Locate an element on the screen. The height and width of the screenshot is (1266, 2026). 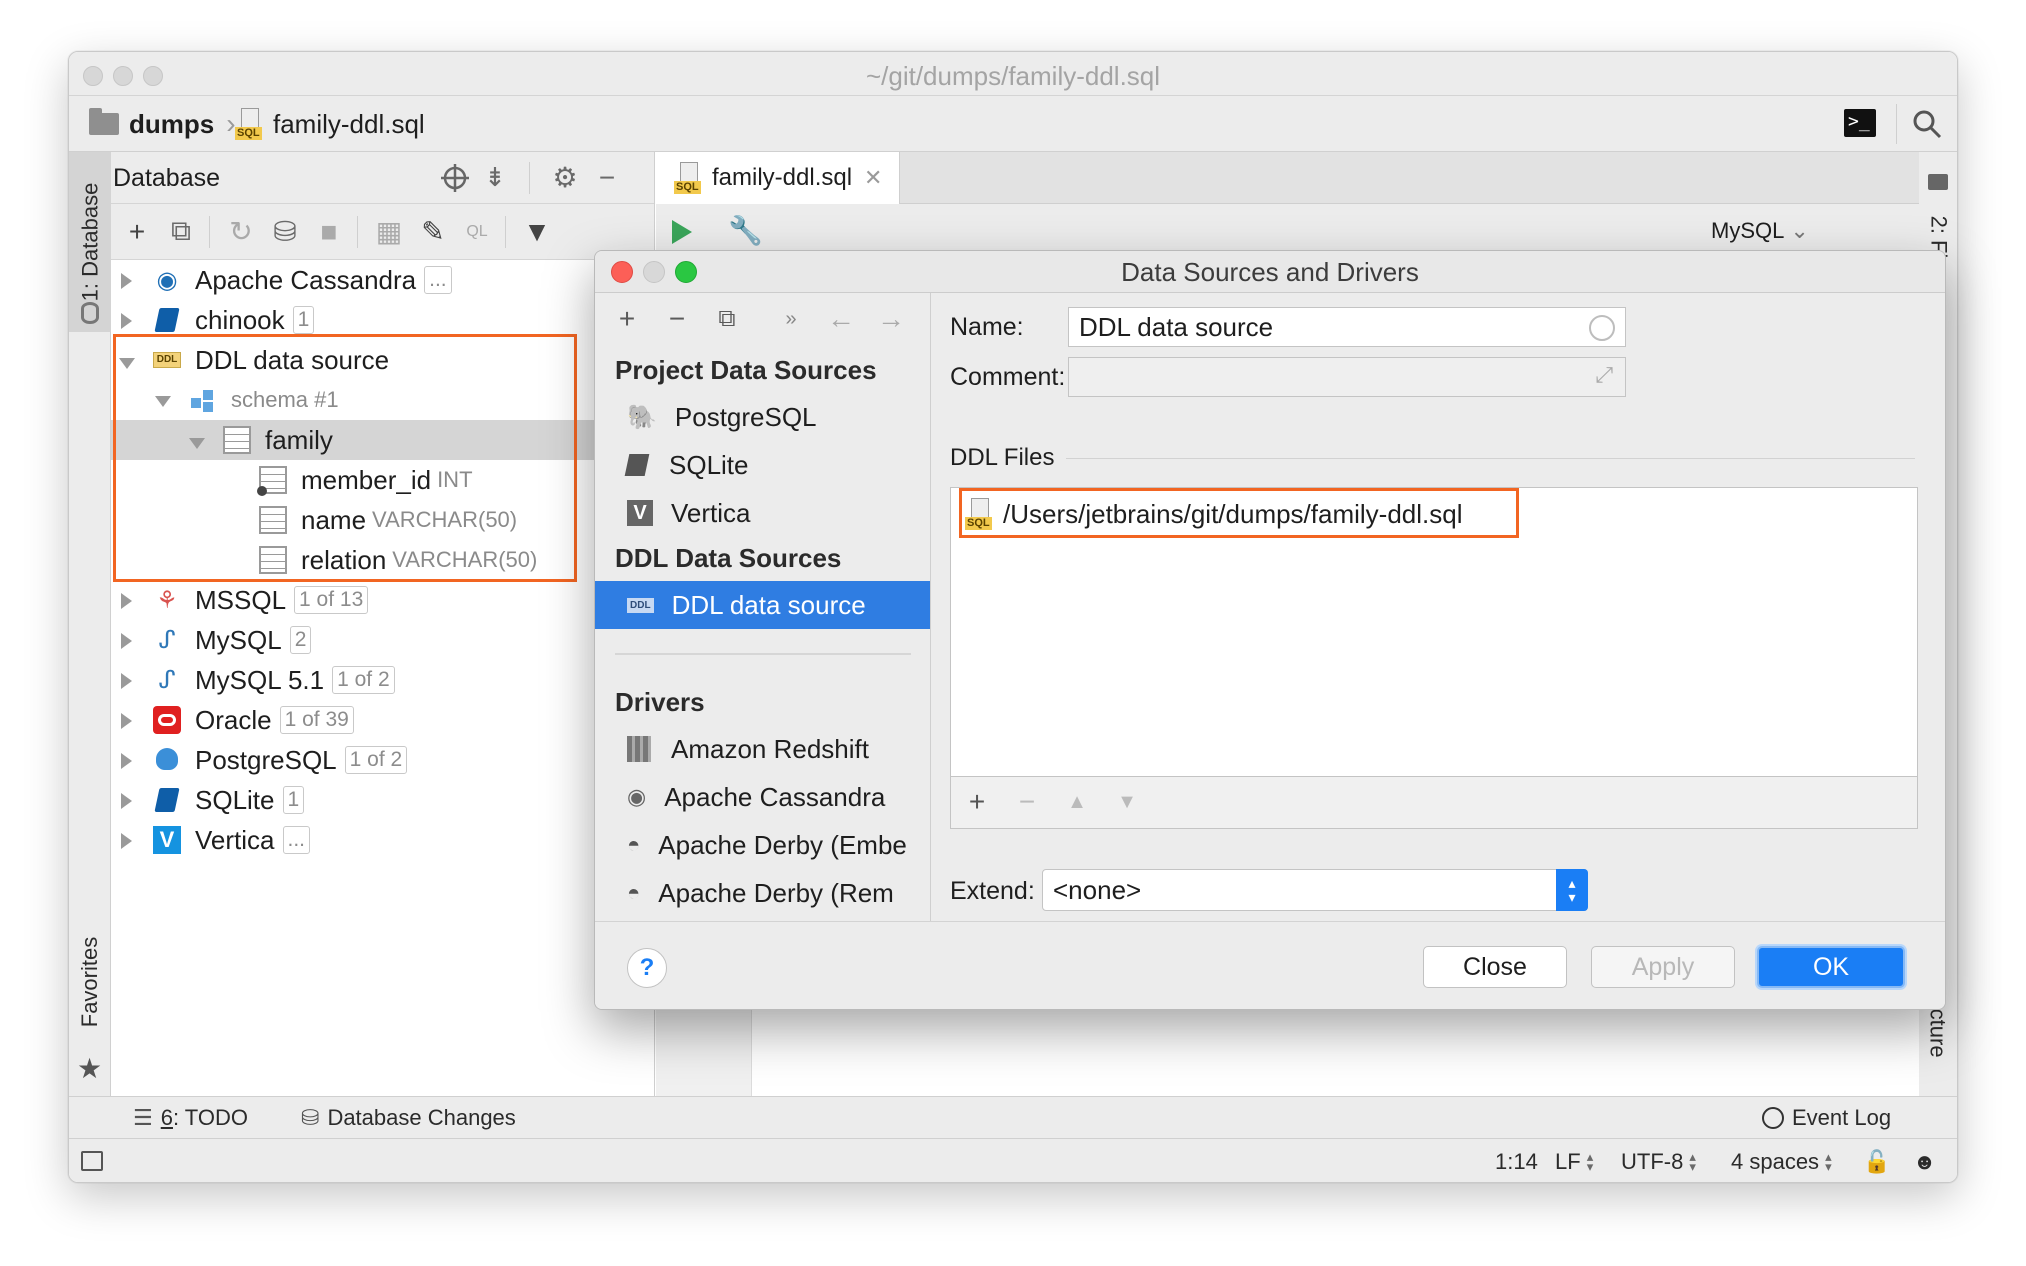
run-icon is located at coordinates (682, 232).